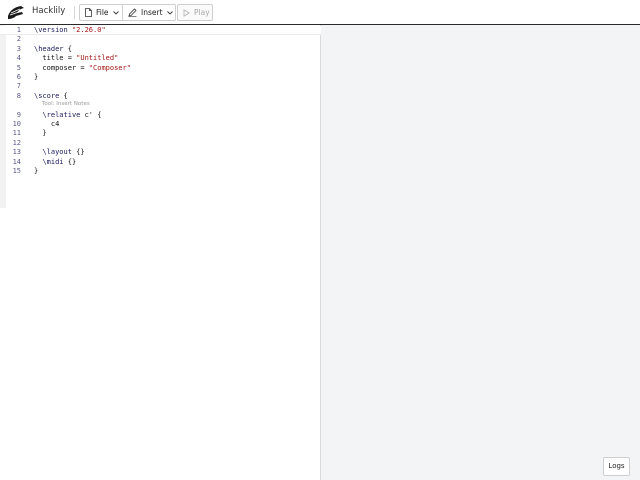  What do you see at coordinates (160, 31) in the screenshot?
I see `code-line: 1 \version "2.26.0"` at bounding box center [160, 31].